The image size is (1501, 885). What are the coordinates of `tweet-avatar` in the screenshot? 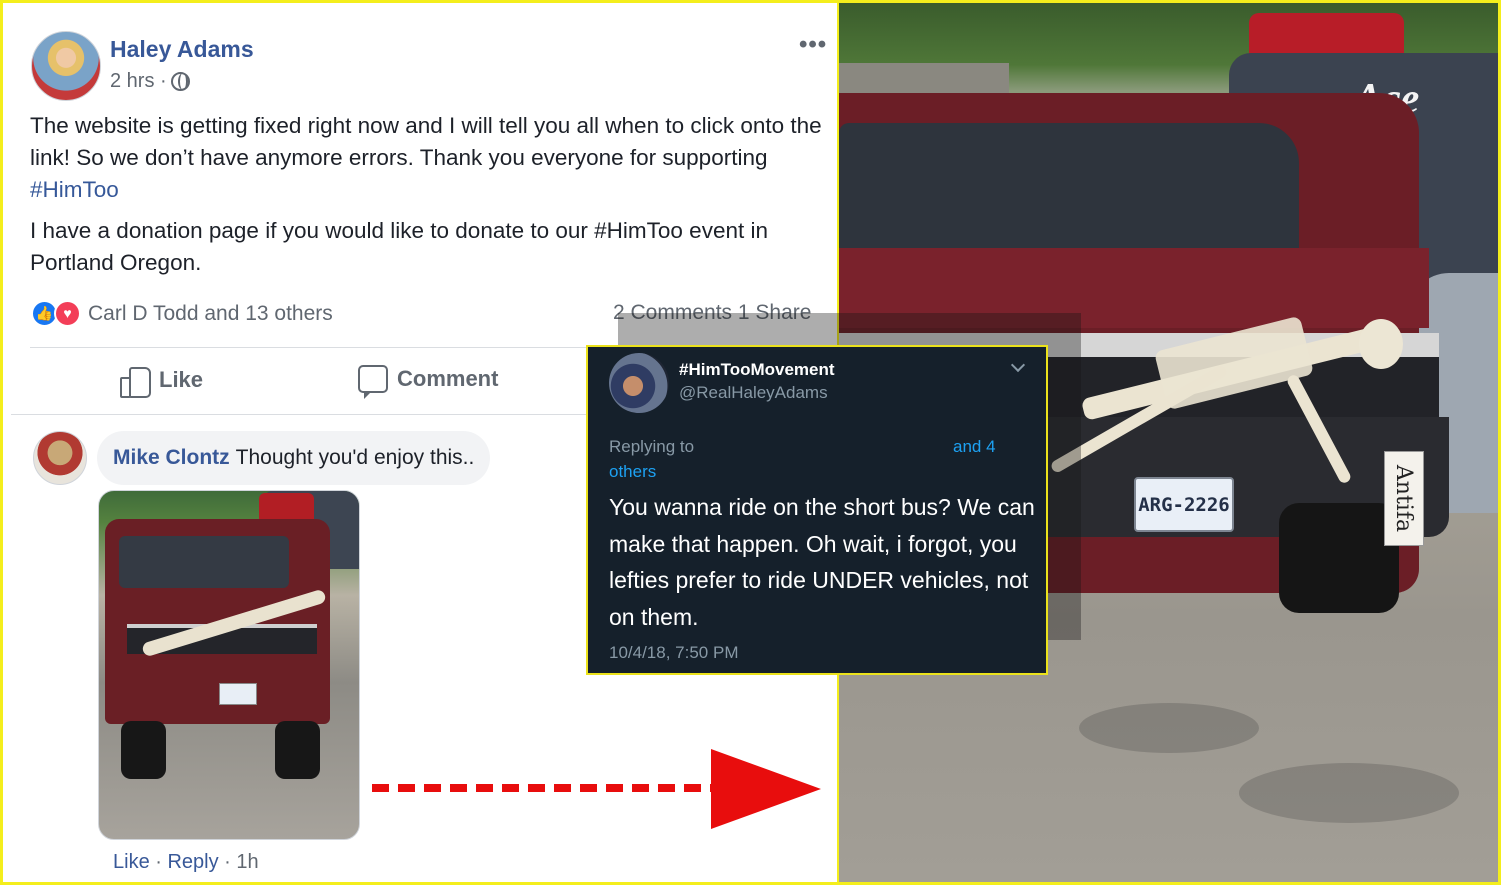 It's located at (639, 383).